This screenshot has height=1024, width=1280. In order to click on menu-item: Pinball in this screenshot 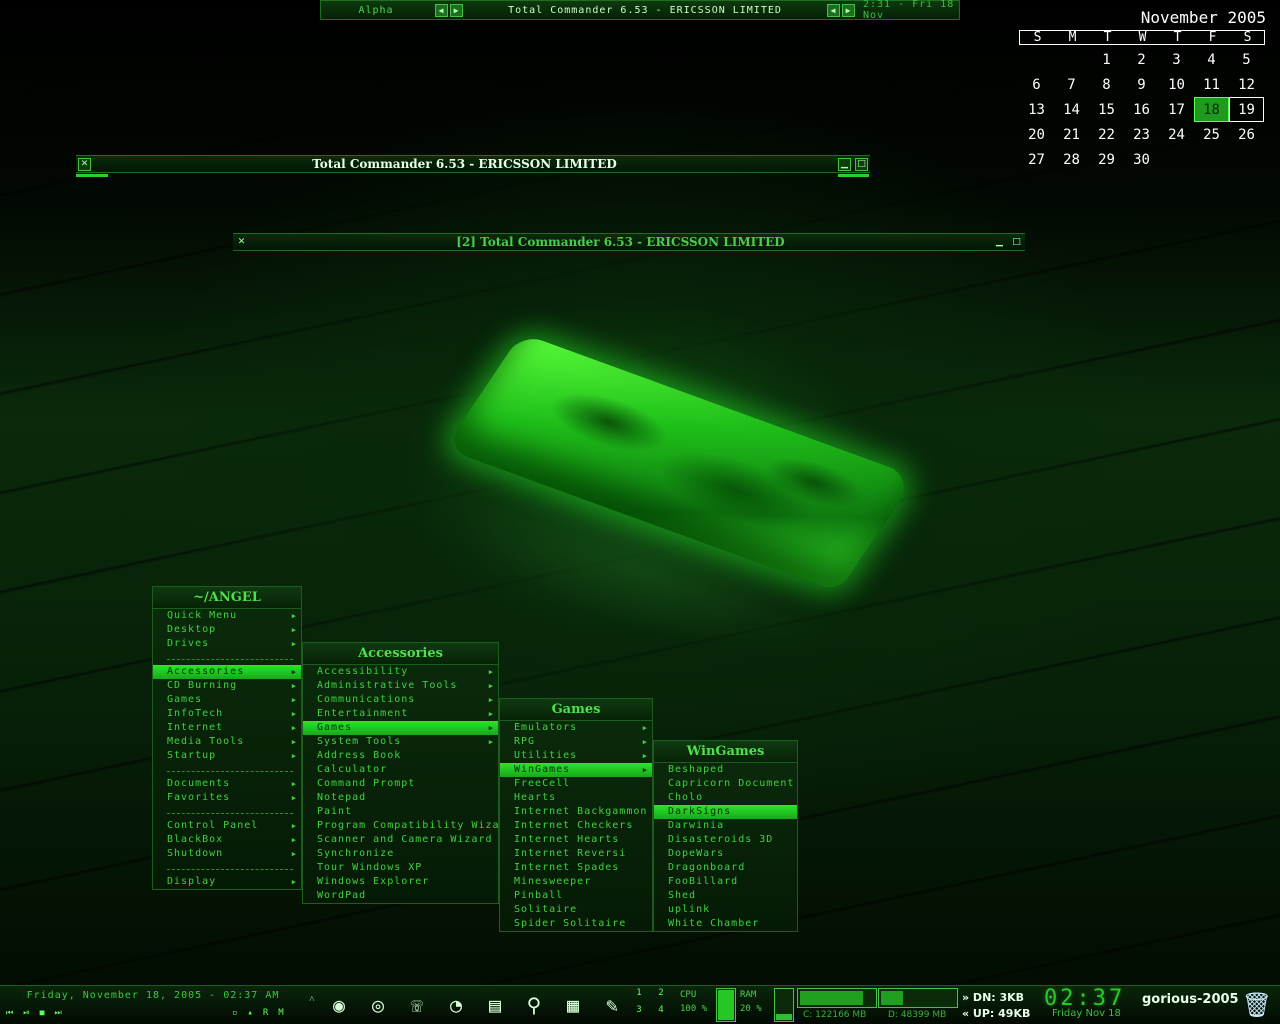, I will do `click(576, 896)`.